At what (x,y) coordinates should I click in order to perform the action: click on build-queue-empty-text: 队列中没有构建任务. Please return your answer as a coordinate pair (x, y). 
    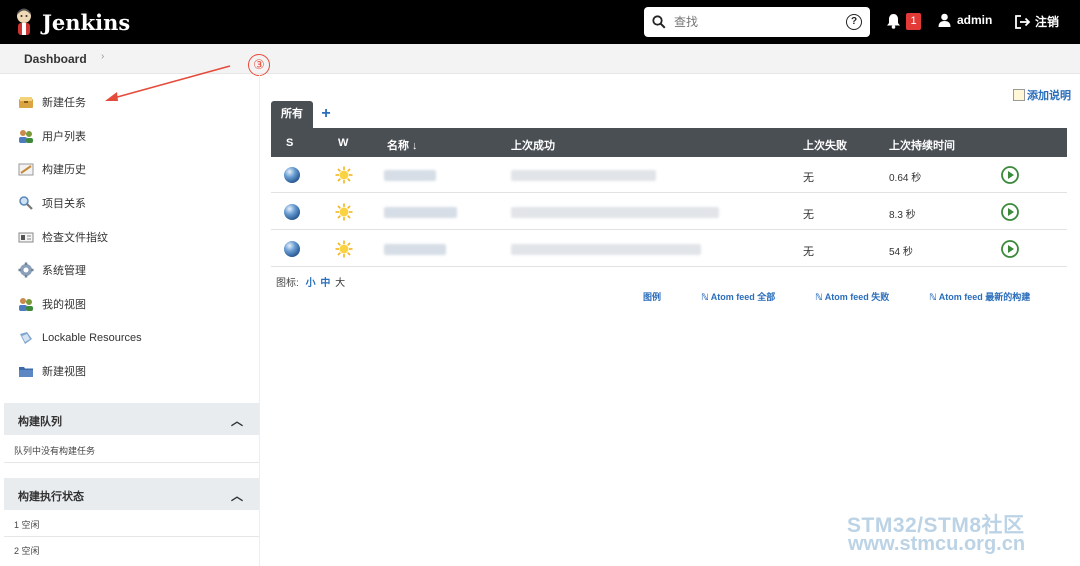
    Looking at the image, I should click on (55, 451).